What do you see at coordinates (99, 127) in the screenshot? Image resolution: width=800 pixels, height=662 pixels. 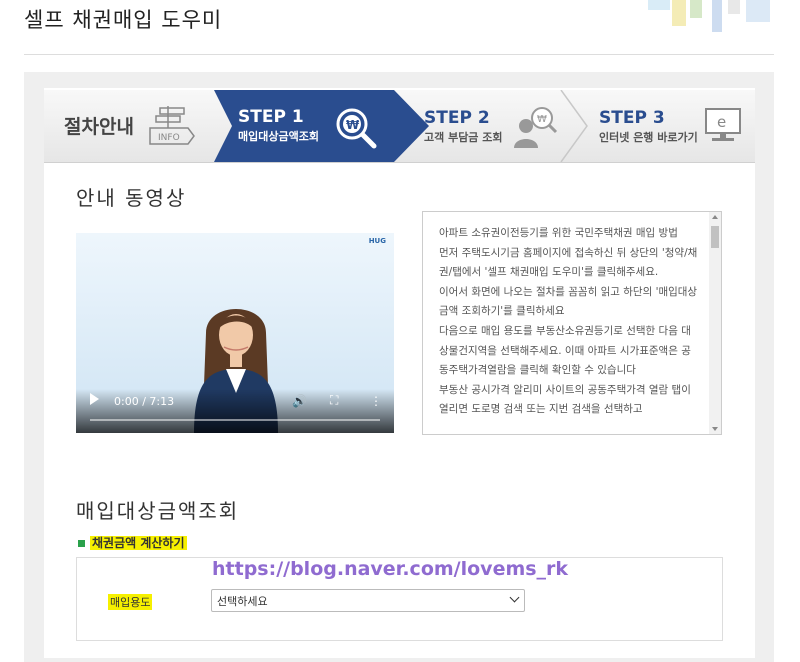 I see `procedure-guide-label: 절차안내` at bounding box center [99, 127].